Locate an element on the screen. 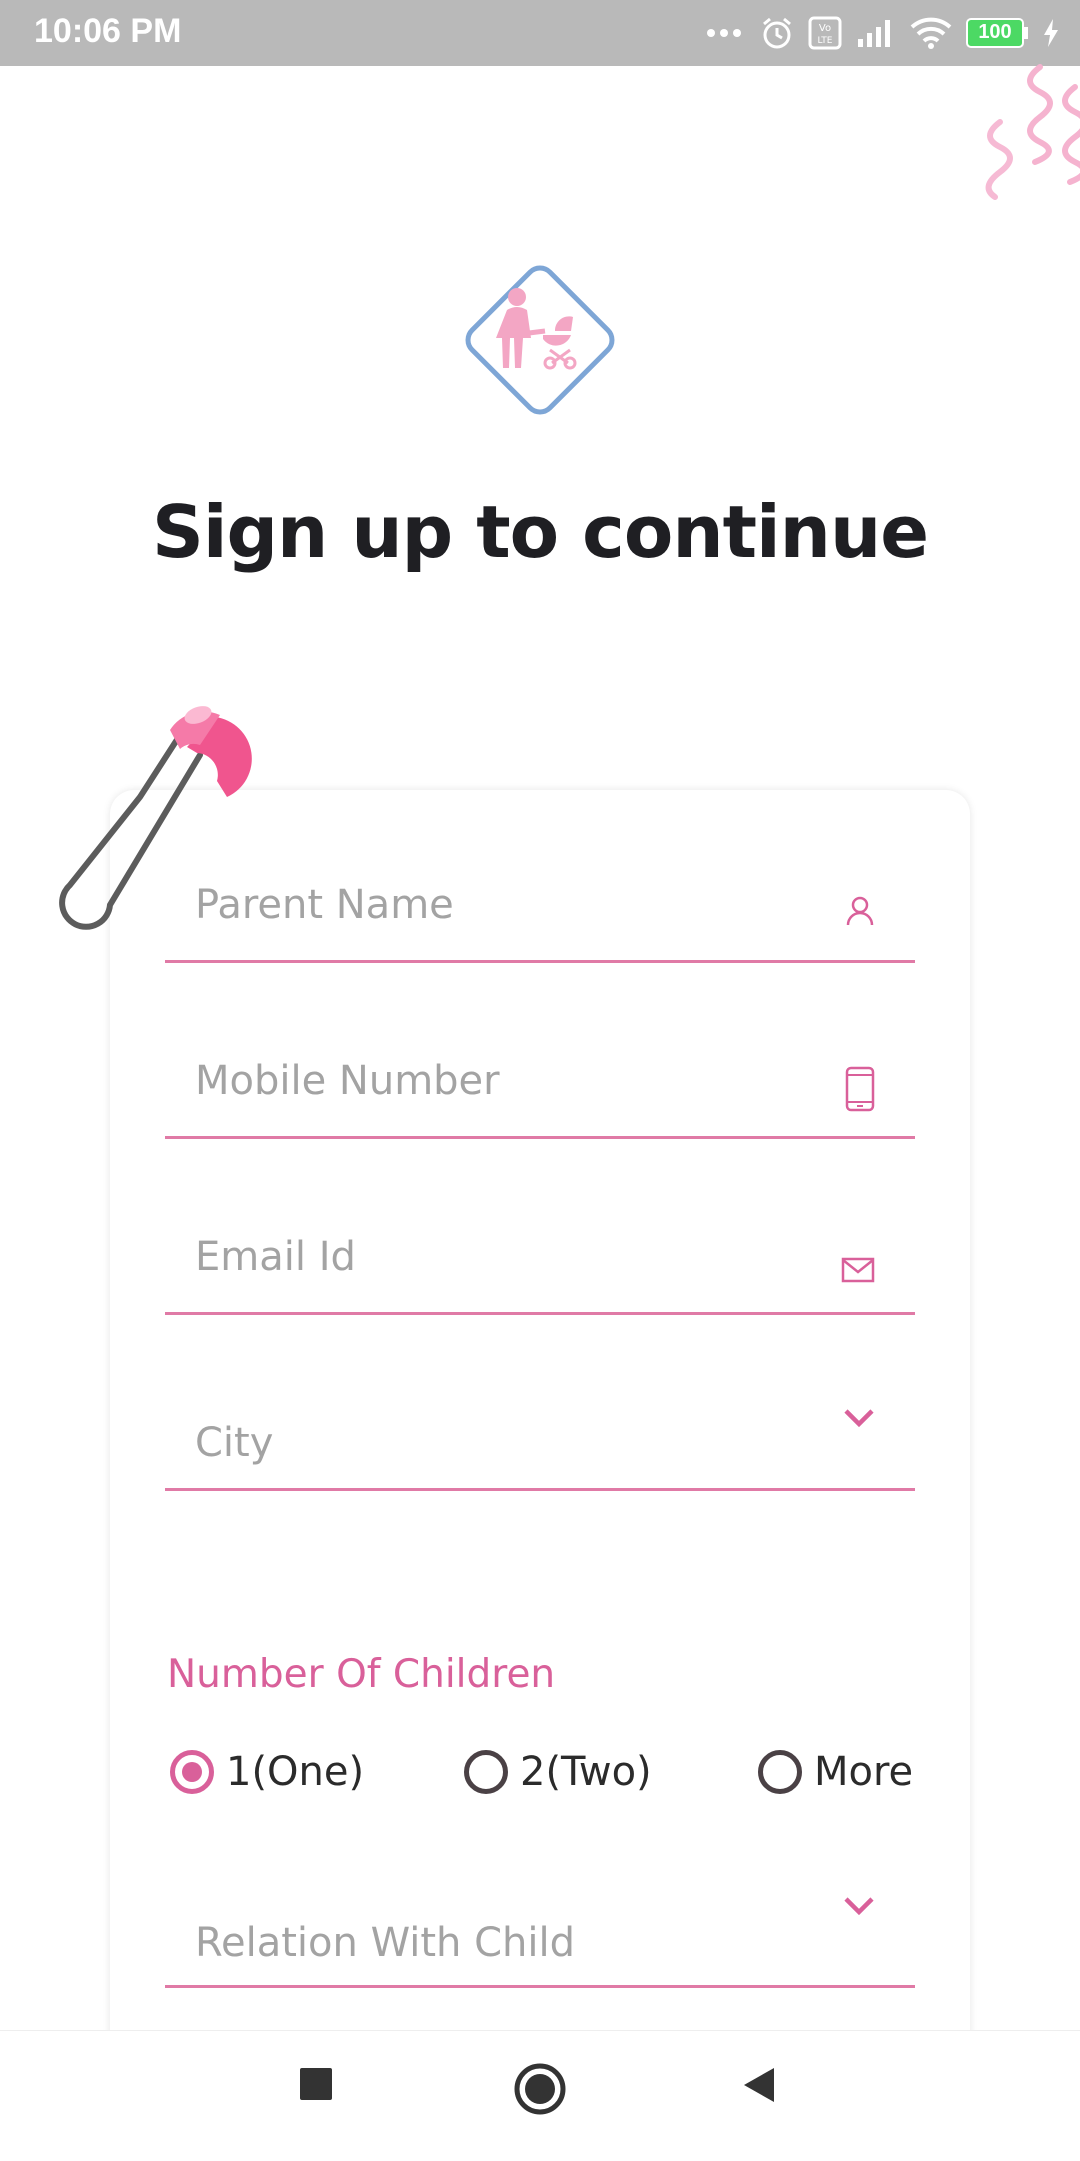 The height and width of the screenshot is (2161, 1080). children-option-label: More is located at coordinates (864, 1772).